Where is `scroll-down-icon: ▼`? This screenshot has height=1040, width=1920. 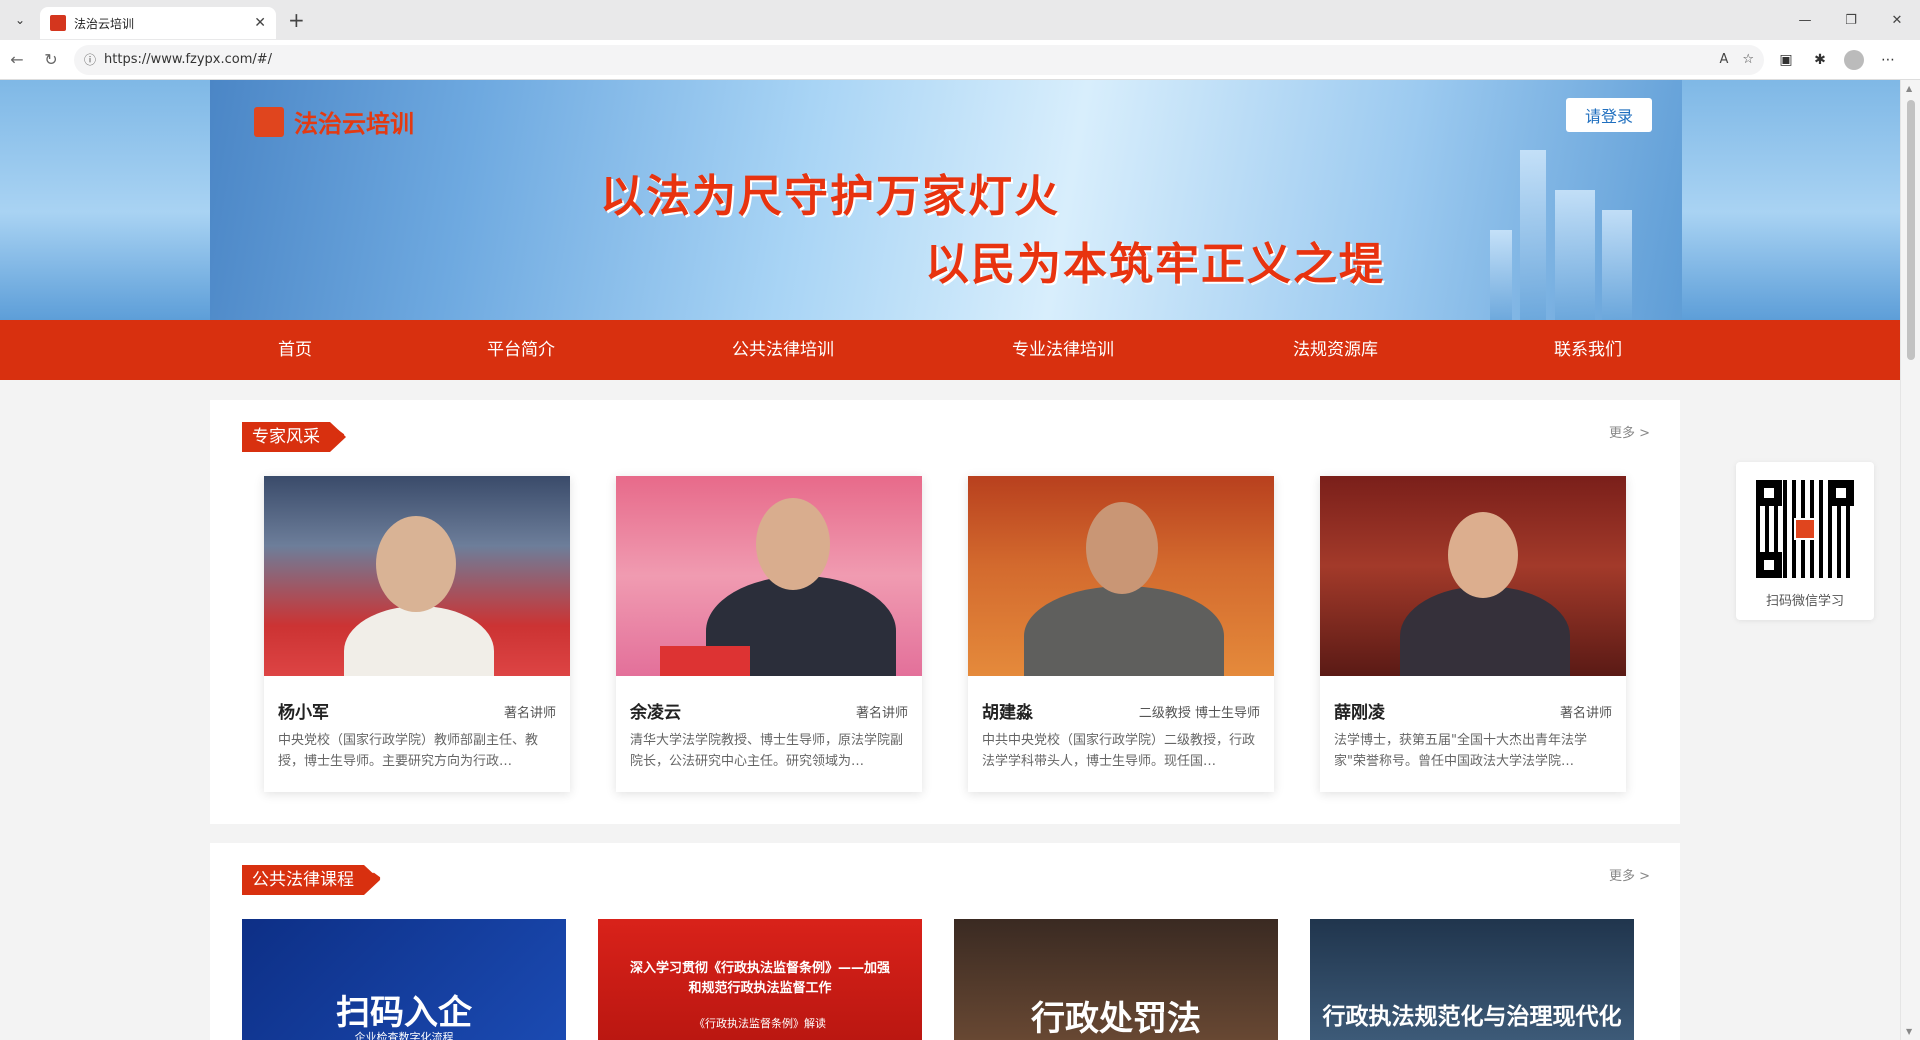
scroll-down-icon: ▼ is located at coordinates (1909, 1031).